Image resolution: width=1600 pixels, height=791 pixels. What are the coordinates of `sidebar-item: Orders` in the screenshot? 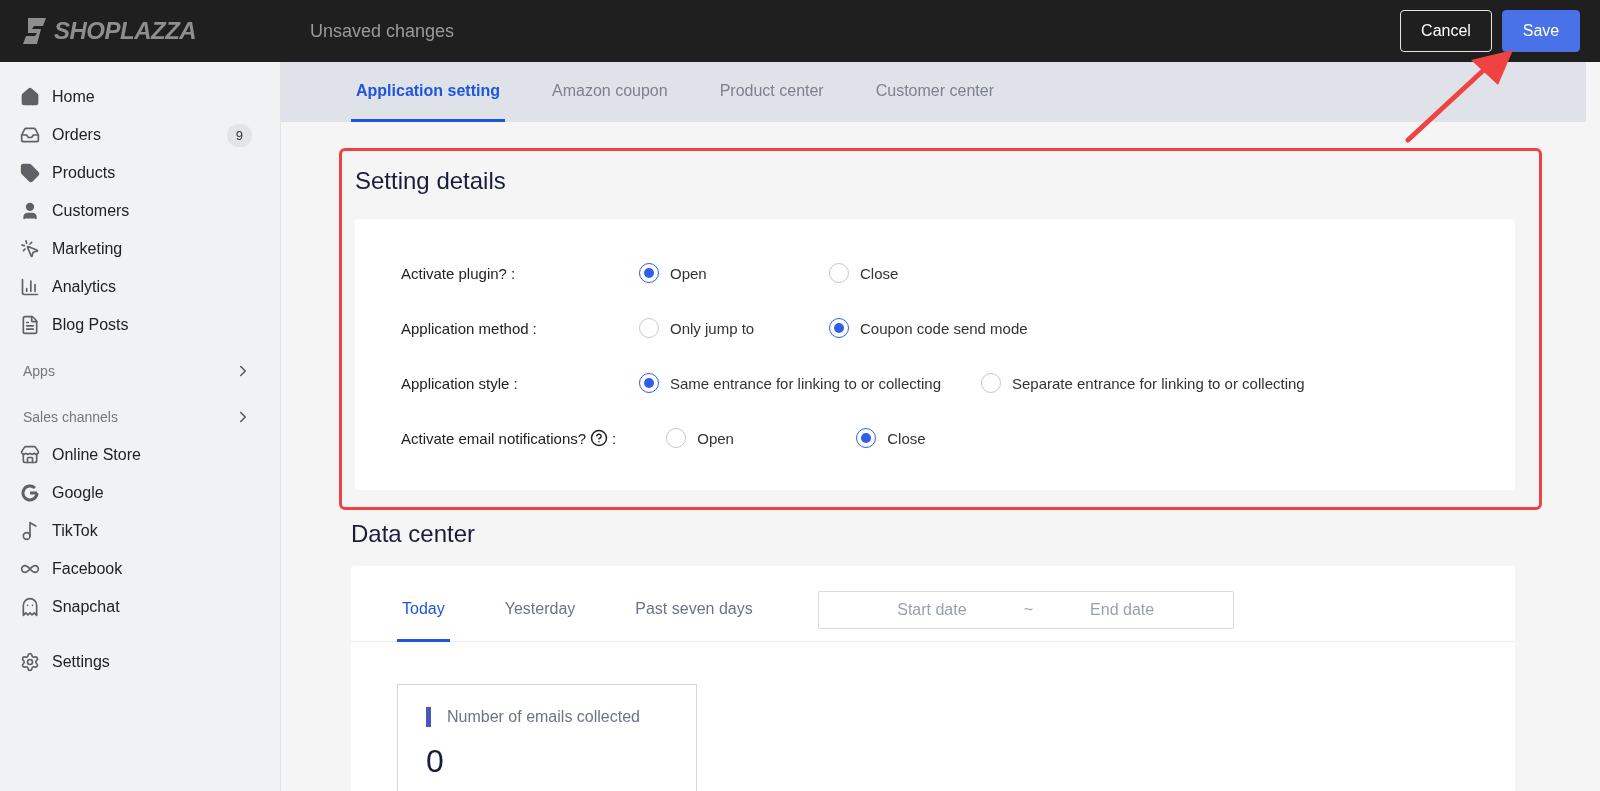 It's located at (133, 135).